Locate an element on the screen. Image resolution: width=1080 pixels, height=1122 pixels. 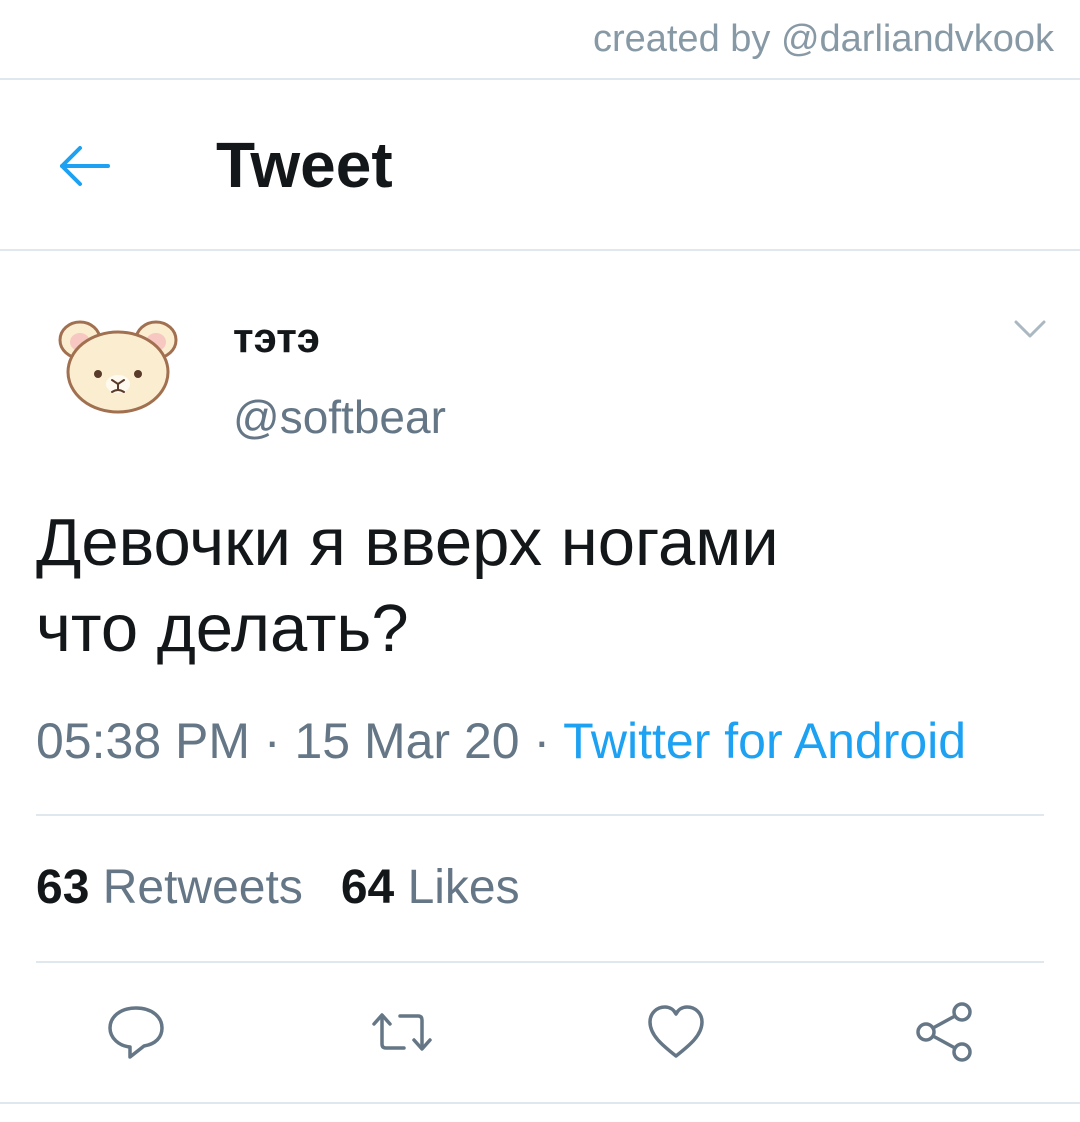
credit-bar: created by @darliandvkook is located at coordinates (540, 40).